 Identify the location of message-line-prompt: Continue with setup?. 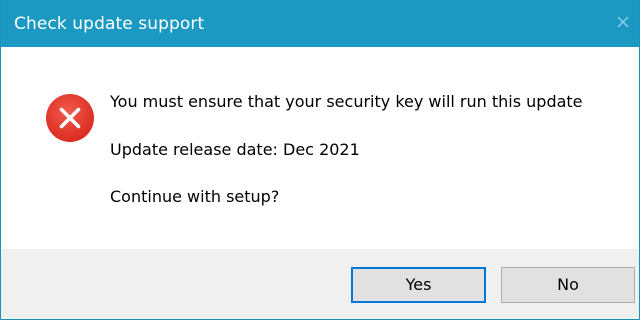
(195, 196).